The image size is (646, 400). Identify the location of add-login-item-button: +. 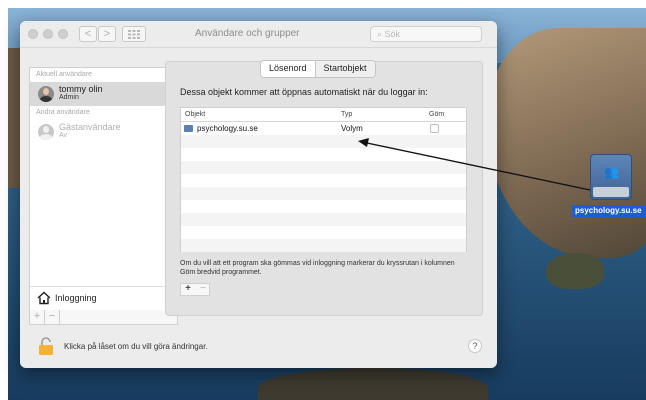
(188, 288).